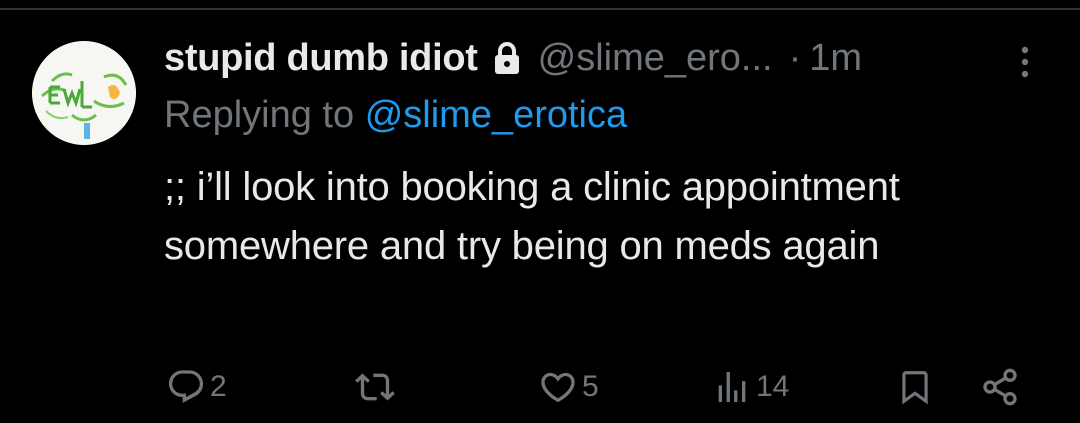 This screenshot has width=1080, height=423. I want to click on like-count: 5, so click(590, 386).